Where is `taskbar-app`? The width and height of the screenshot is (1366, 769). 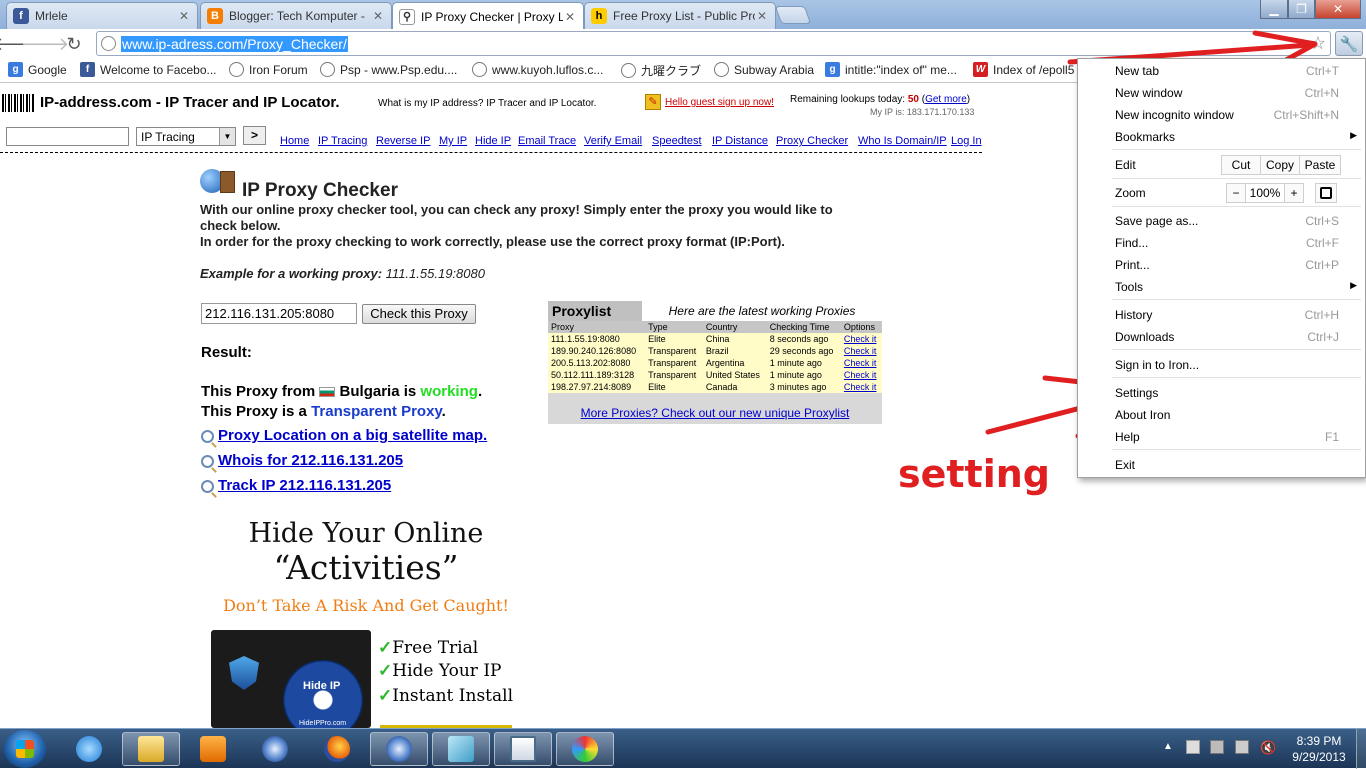 taskbar-app is located at coordinates (461, 749).